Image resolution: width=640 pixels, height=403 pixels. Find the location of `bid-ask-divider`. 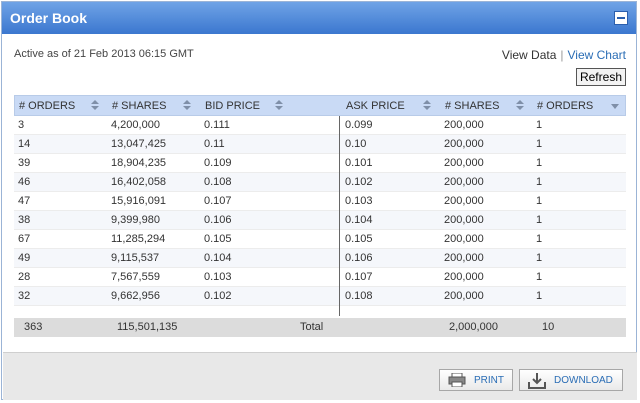

bid-ask-divider is located at coordinates (339, 216).